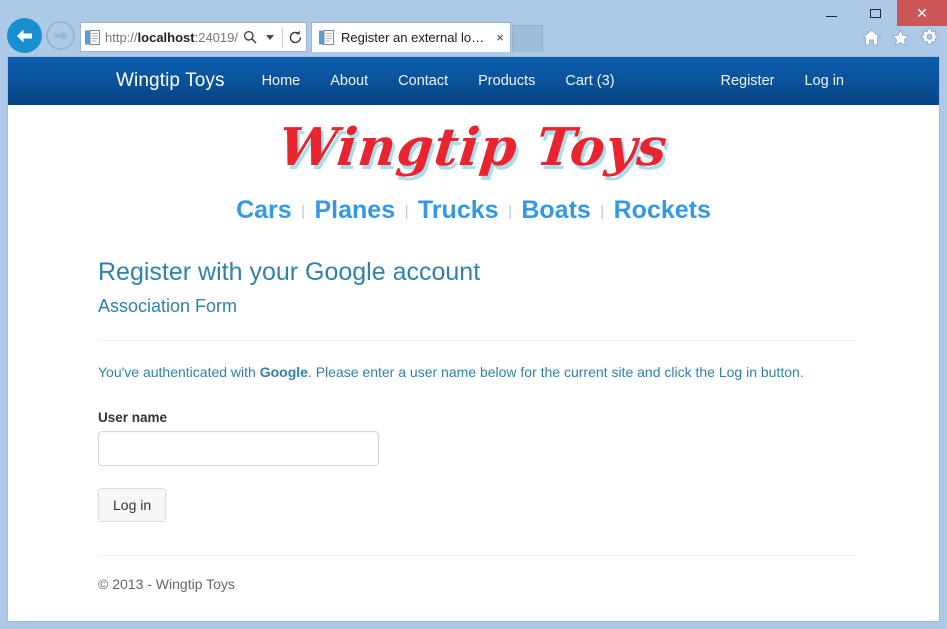 The width and height of the screenshot is (947, 629). I want to click on url-rest: :24019/Acc, so click(216, 37).